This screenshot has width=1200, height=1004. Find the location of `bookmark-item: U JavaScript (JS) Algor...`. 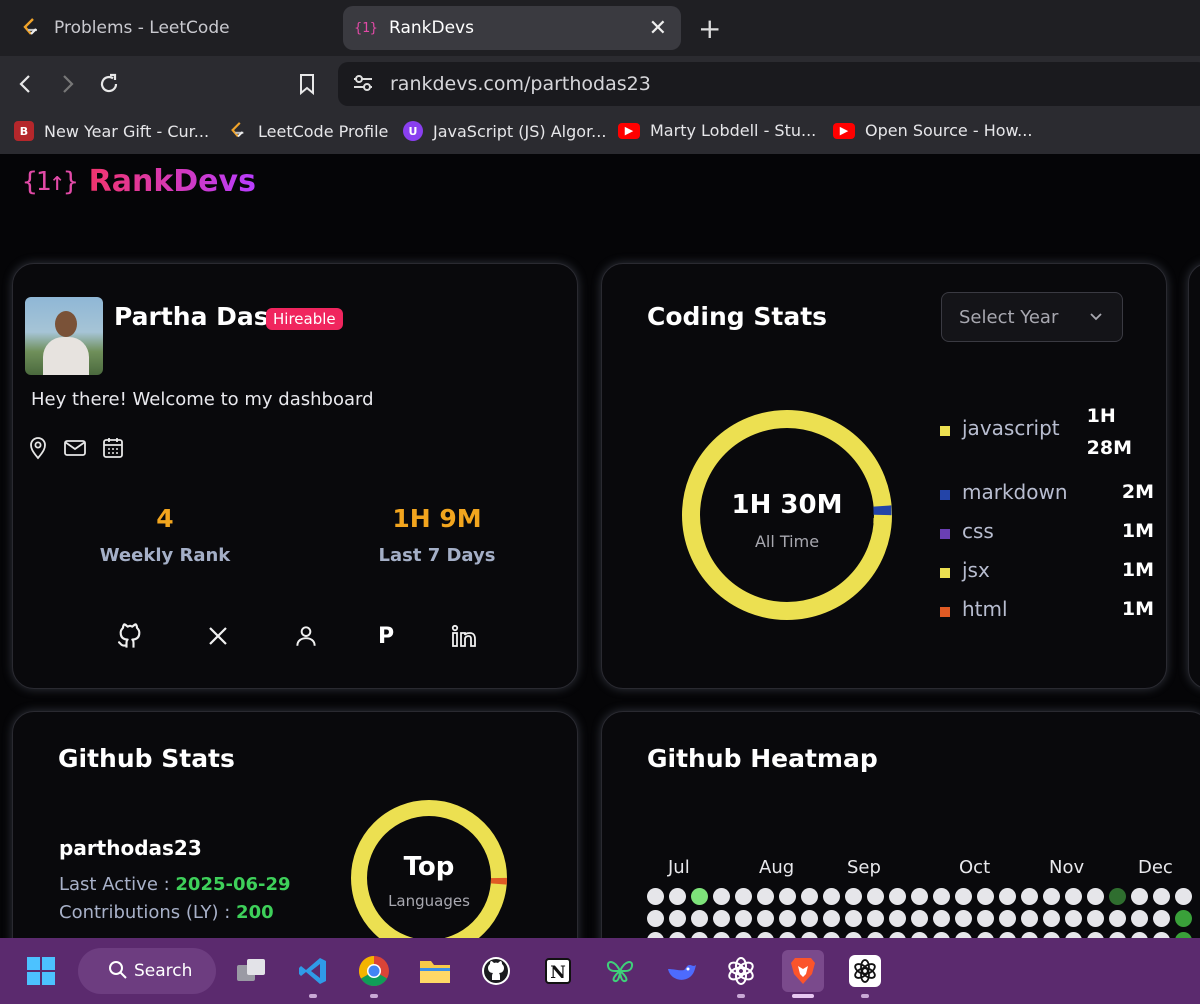

bookmark-item: U JavaScript (JS) Algor... is located at coordinates (504, 131).